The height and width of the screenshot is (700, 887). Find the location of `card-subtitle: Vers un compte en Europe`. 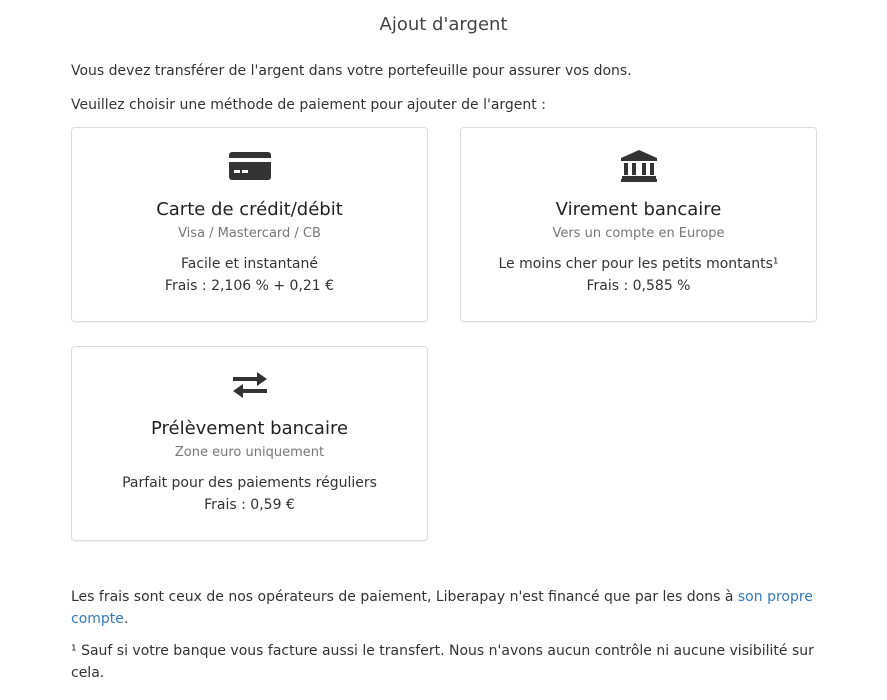

card-subtitle: Vers un compte en Europe is located at coordinates (638, 233).